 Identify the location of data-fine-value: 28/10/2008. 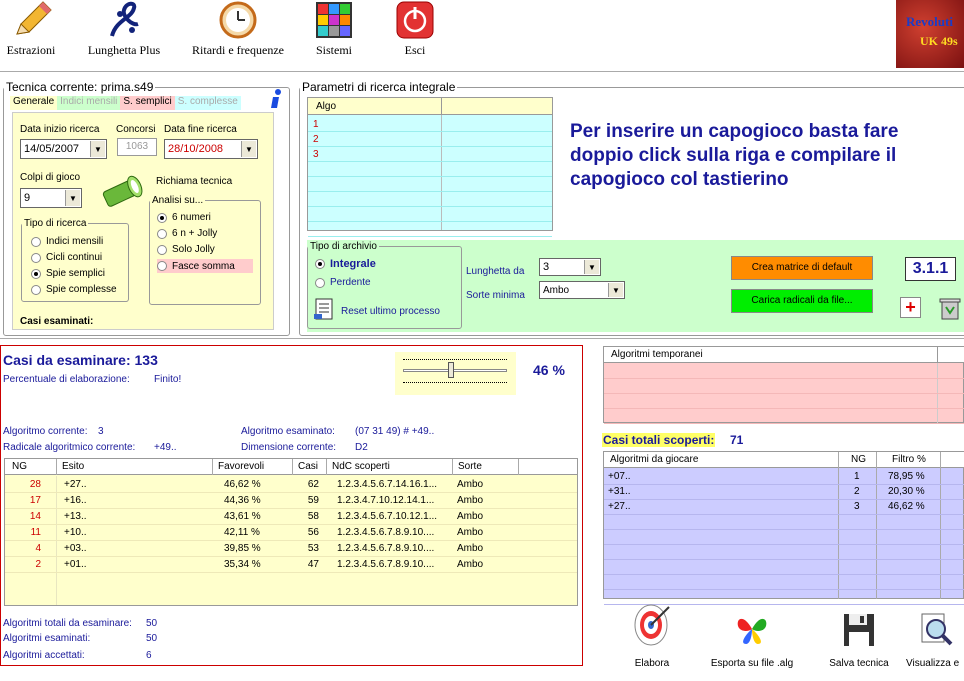
(196, 149).